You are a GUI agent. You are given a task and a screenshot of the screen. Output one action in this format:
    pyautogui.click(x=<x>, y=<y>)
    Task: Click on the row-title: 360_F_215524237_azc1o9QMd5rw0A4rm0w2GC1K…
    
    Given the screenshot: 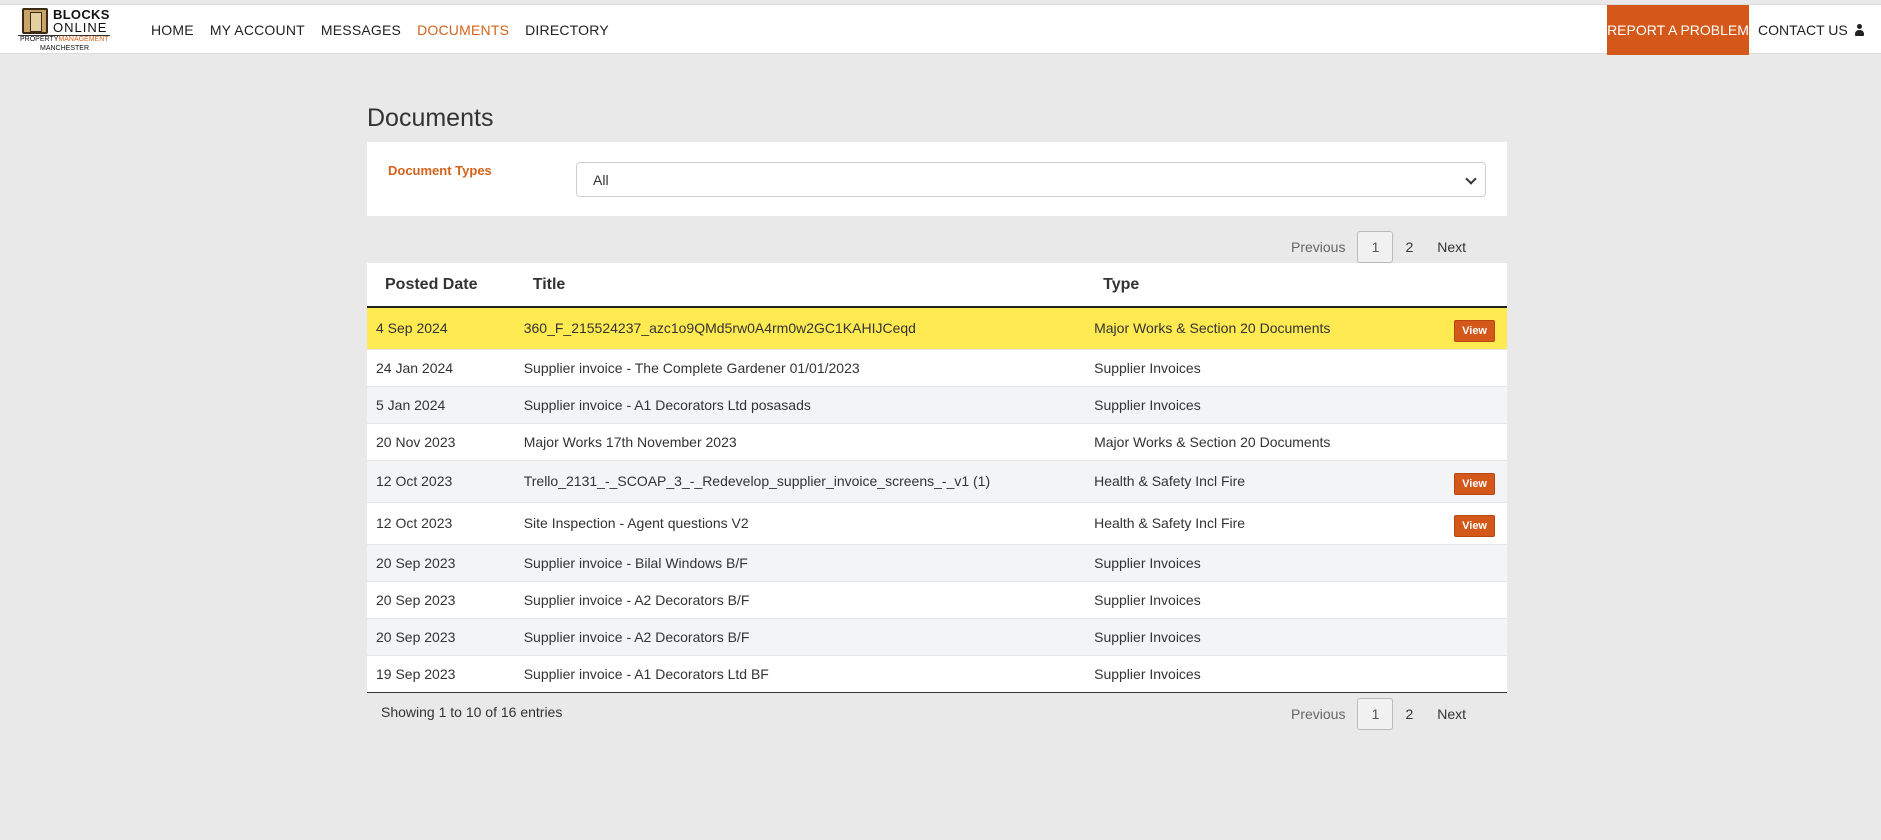 What is the action you would take?
    pyautogui.click(x=800, y=327)
    